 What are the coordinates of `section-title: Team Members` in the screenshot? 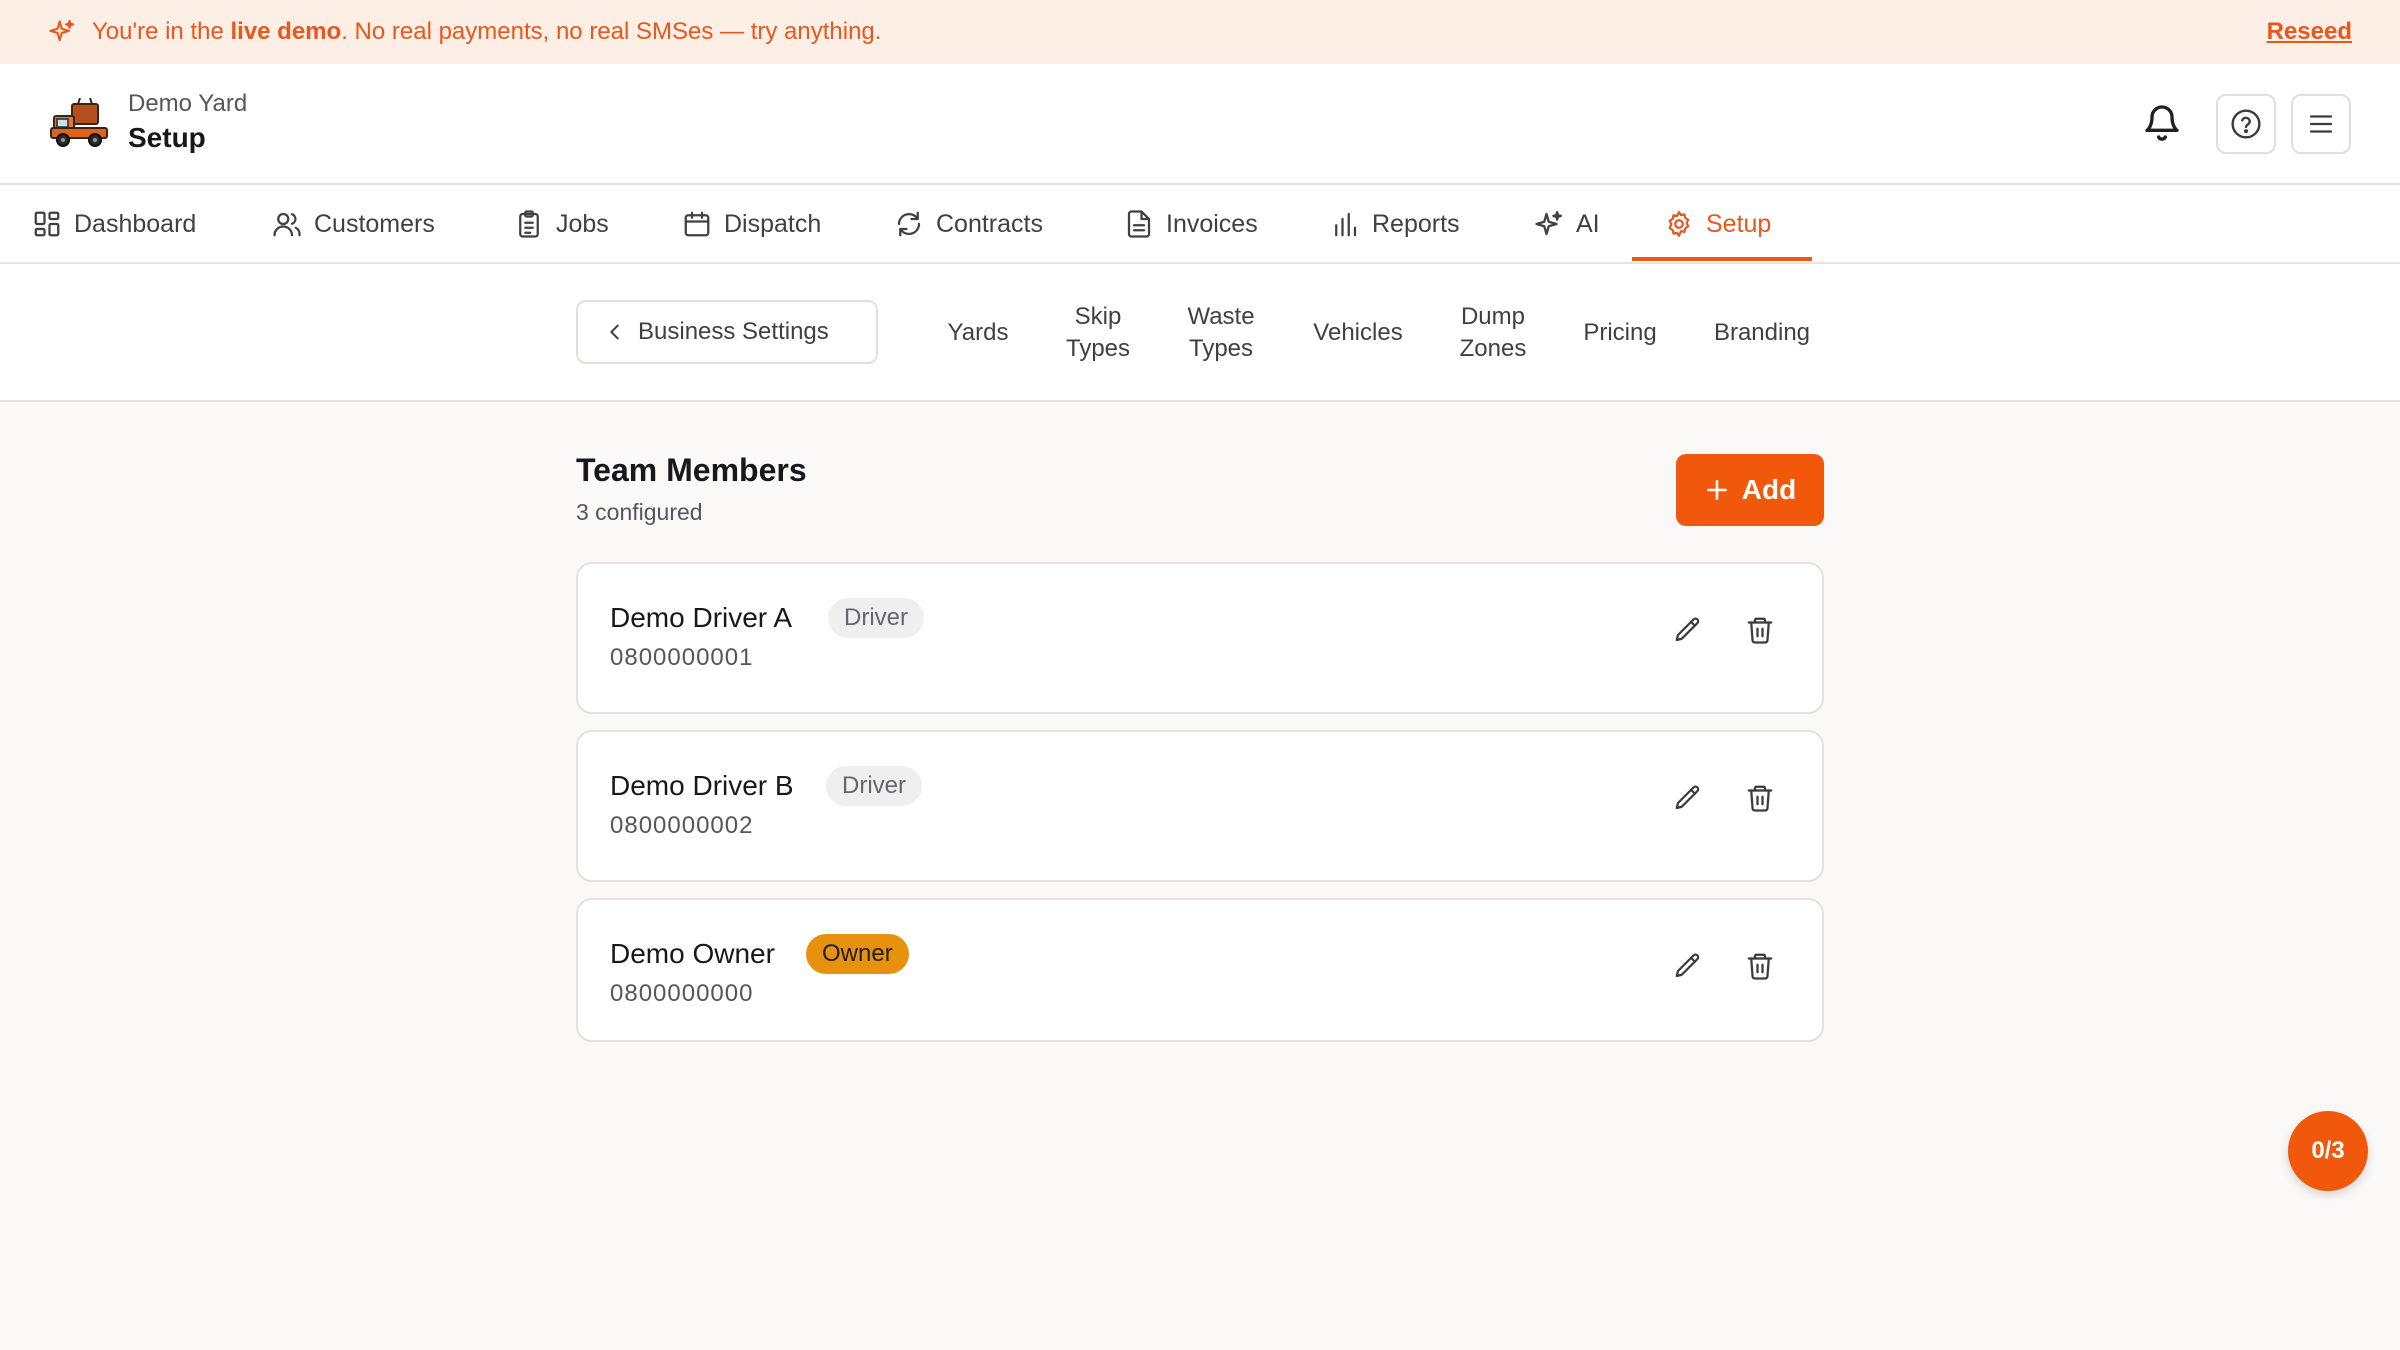 It's located at (691, 470).